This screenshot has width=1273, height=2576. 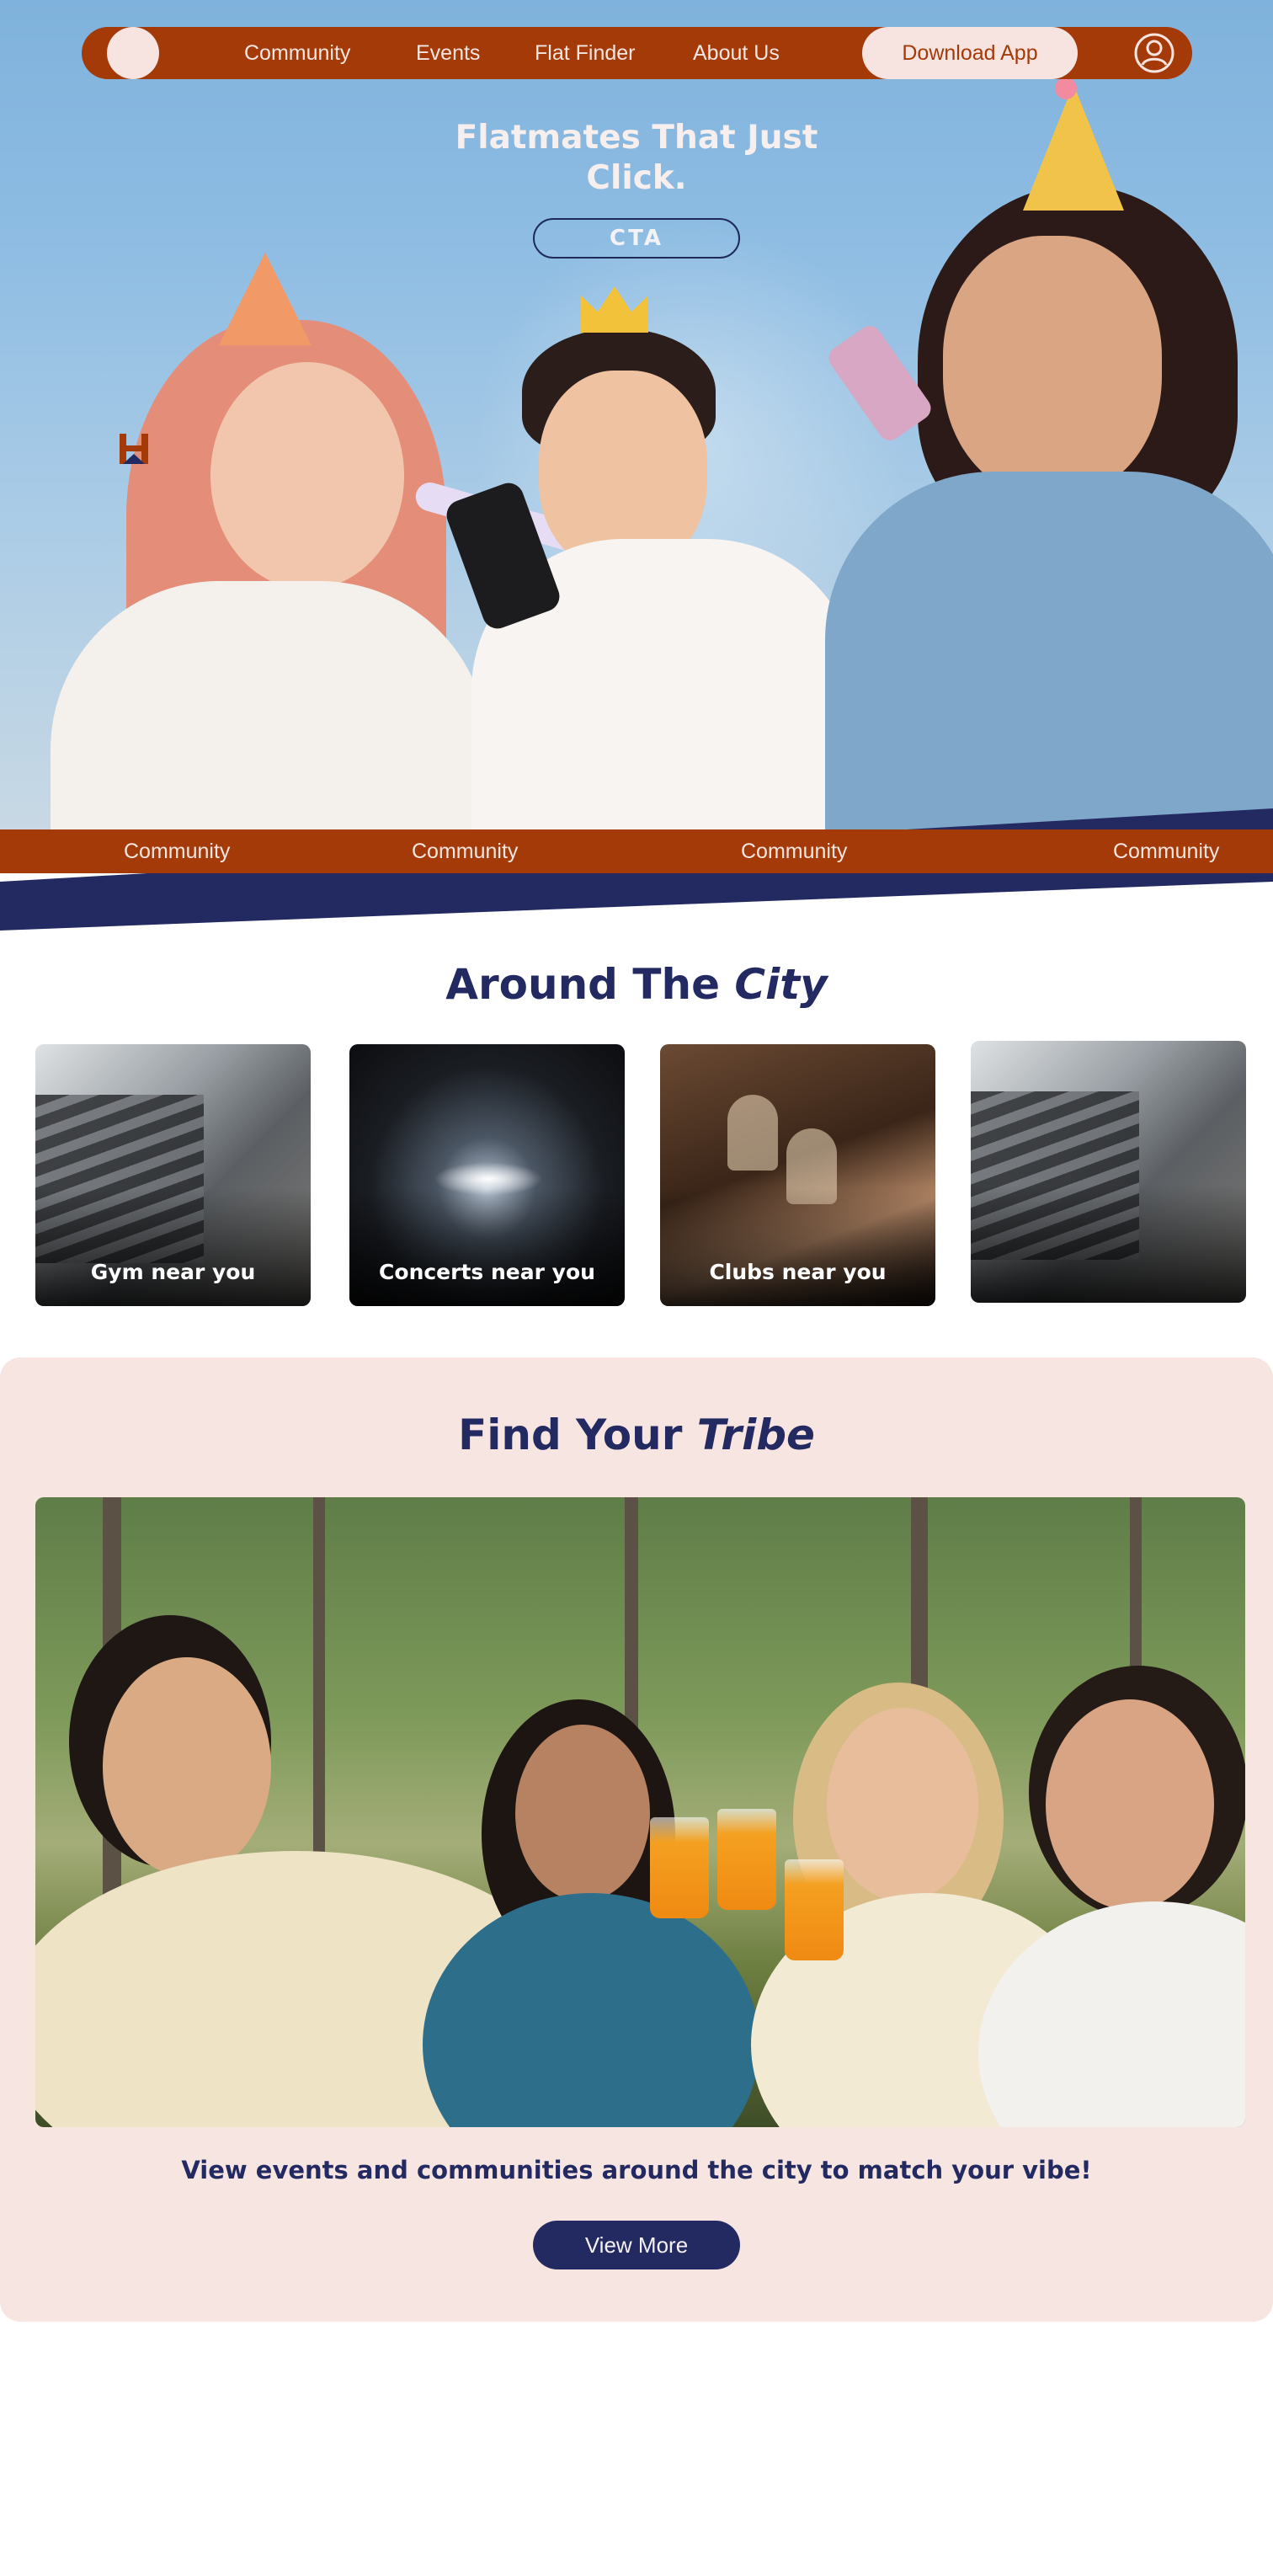 I want to click on view-more-button: View More, so click(x=636, y=2245).